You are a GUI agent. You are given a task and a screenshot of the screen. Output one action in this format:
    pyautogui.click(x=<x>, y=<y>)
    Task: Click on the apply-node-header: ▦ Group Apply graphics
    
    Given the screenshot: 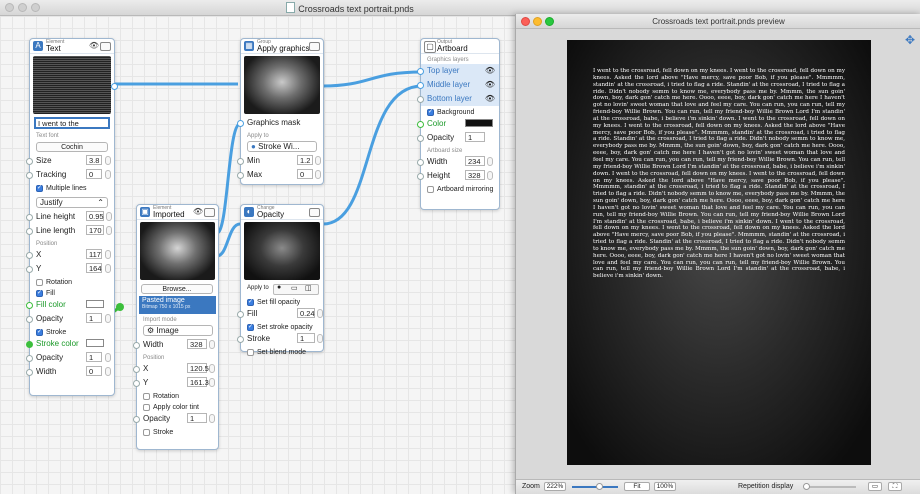 What is the action you would take?
    pyautogui.click(x=282, y=46)
    